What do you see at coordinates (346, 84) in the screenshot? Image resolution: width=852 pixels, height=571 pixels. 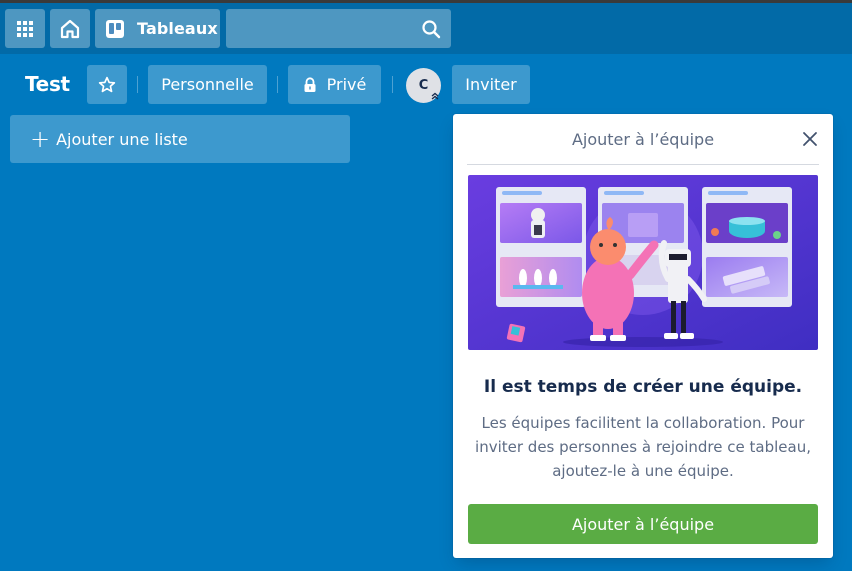 I see `visibility-label: Privé` at bounding box center [346, 84].